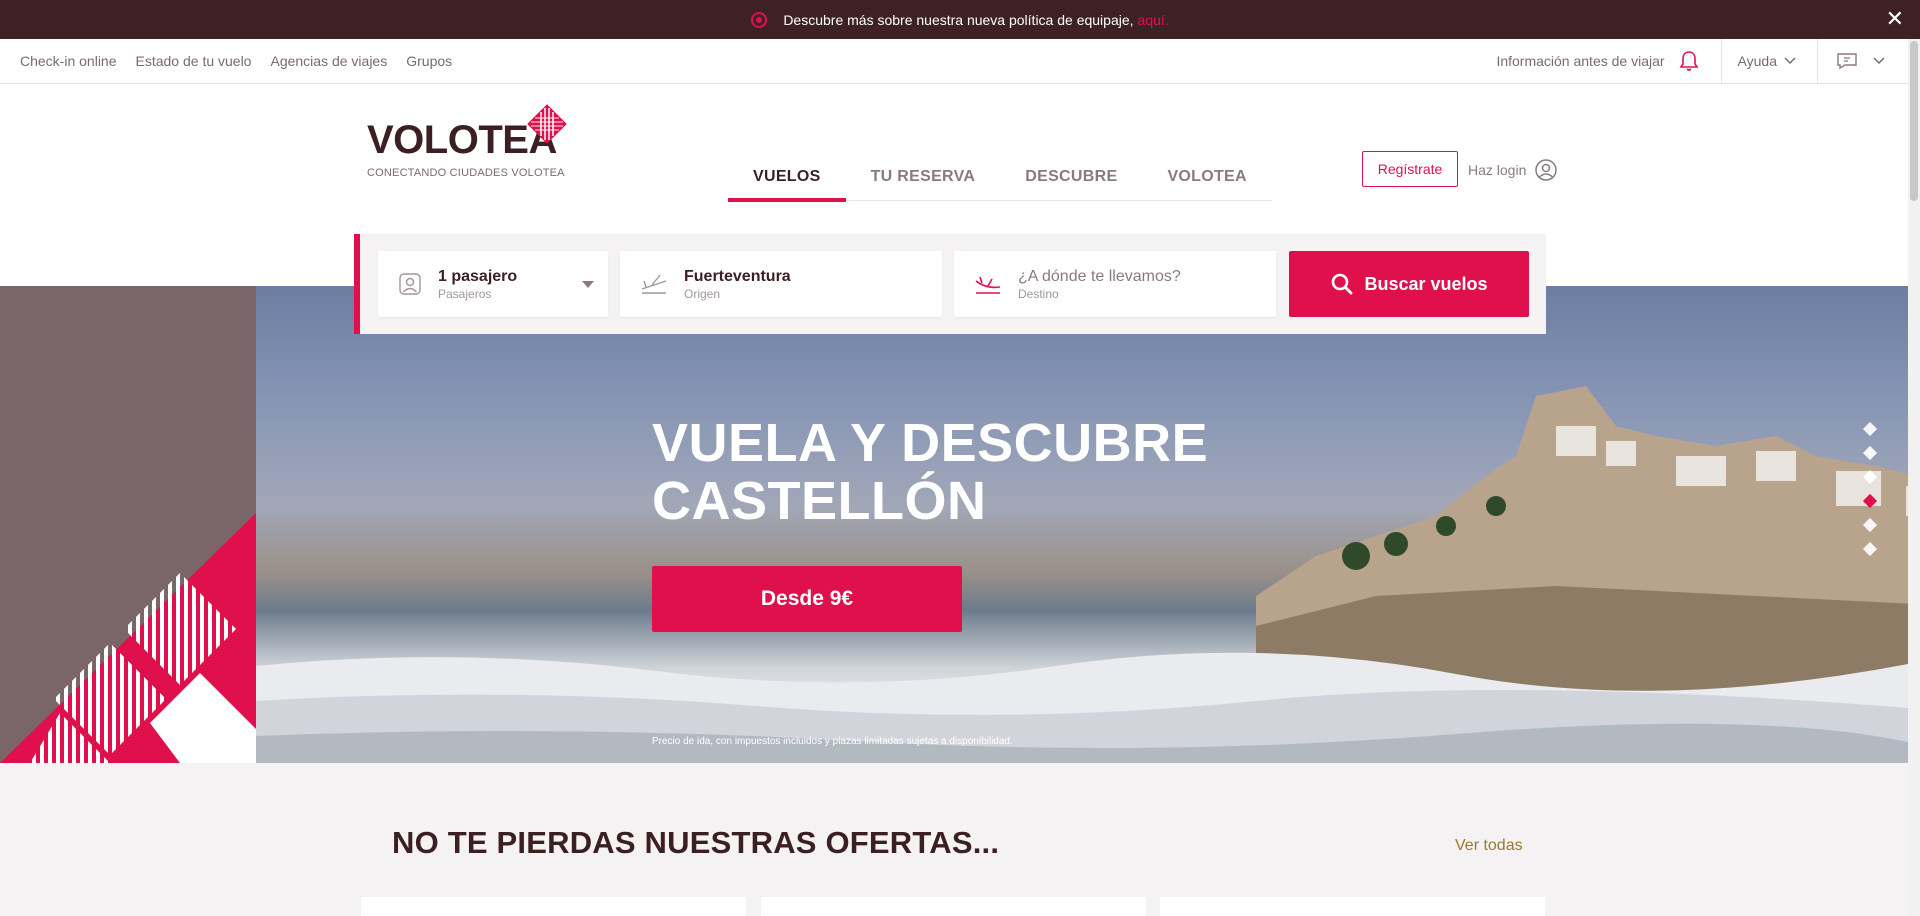 The width and height of the screenshot is (1920, 916). What do you see at coordinates (1870, 489) in the screenshot?
I see `carousel-dots` at bounding box center [1870, 489].